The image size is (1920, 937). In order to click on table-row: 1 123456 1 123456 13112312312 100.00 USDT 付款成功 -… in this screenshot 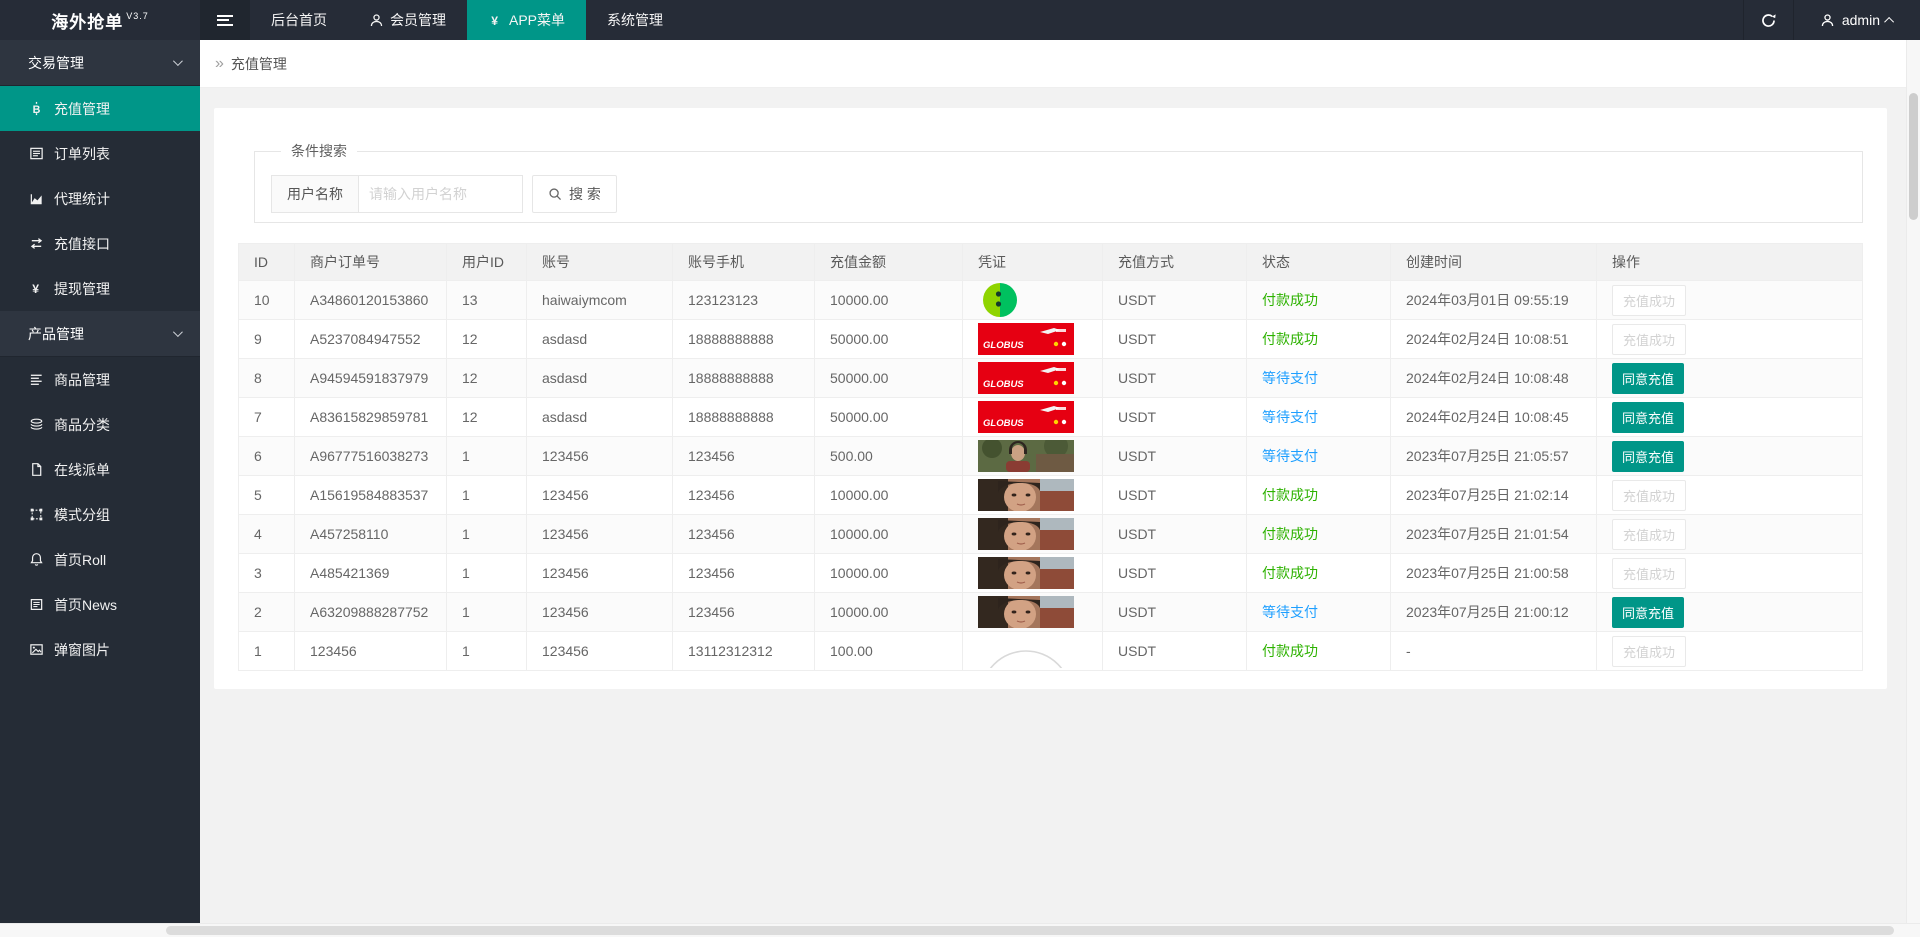, I will do `click(1050, 651)`.